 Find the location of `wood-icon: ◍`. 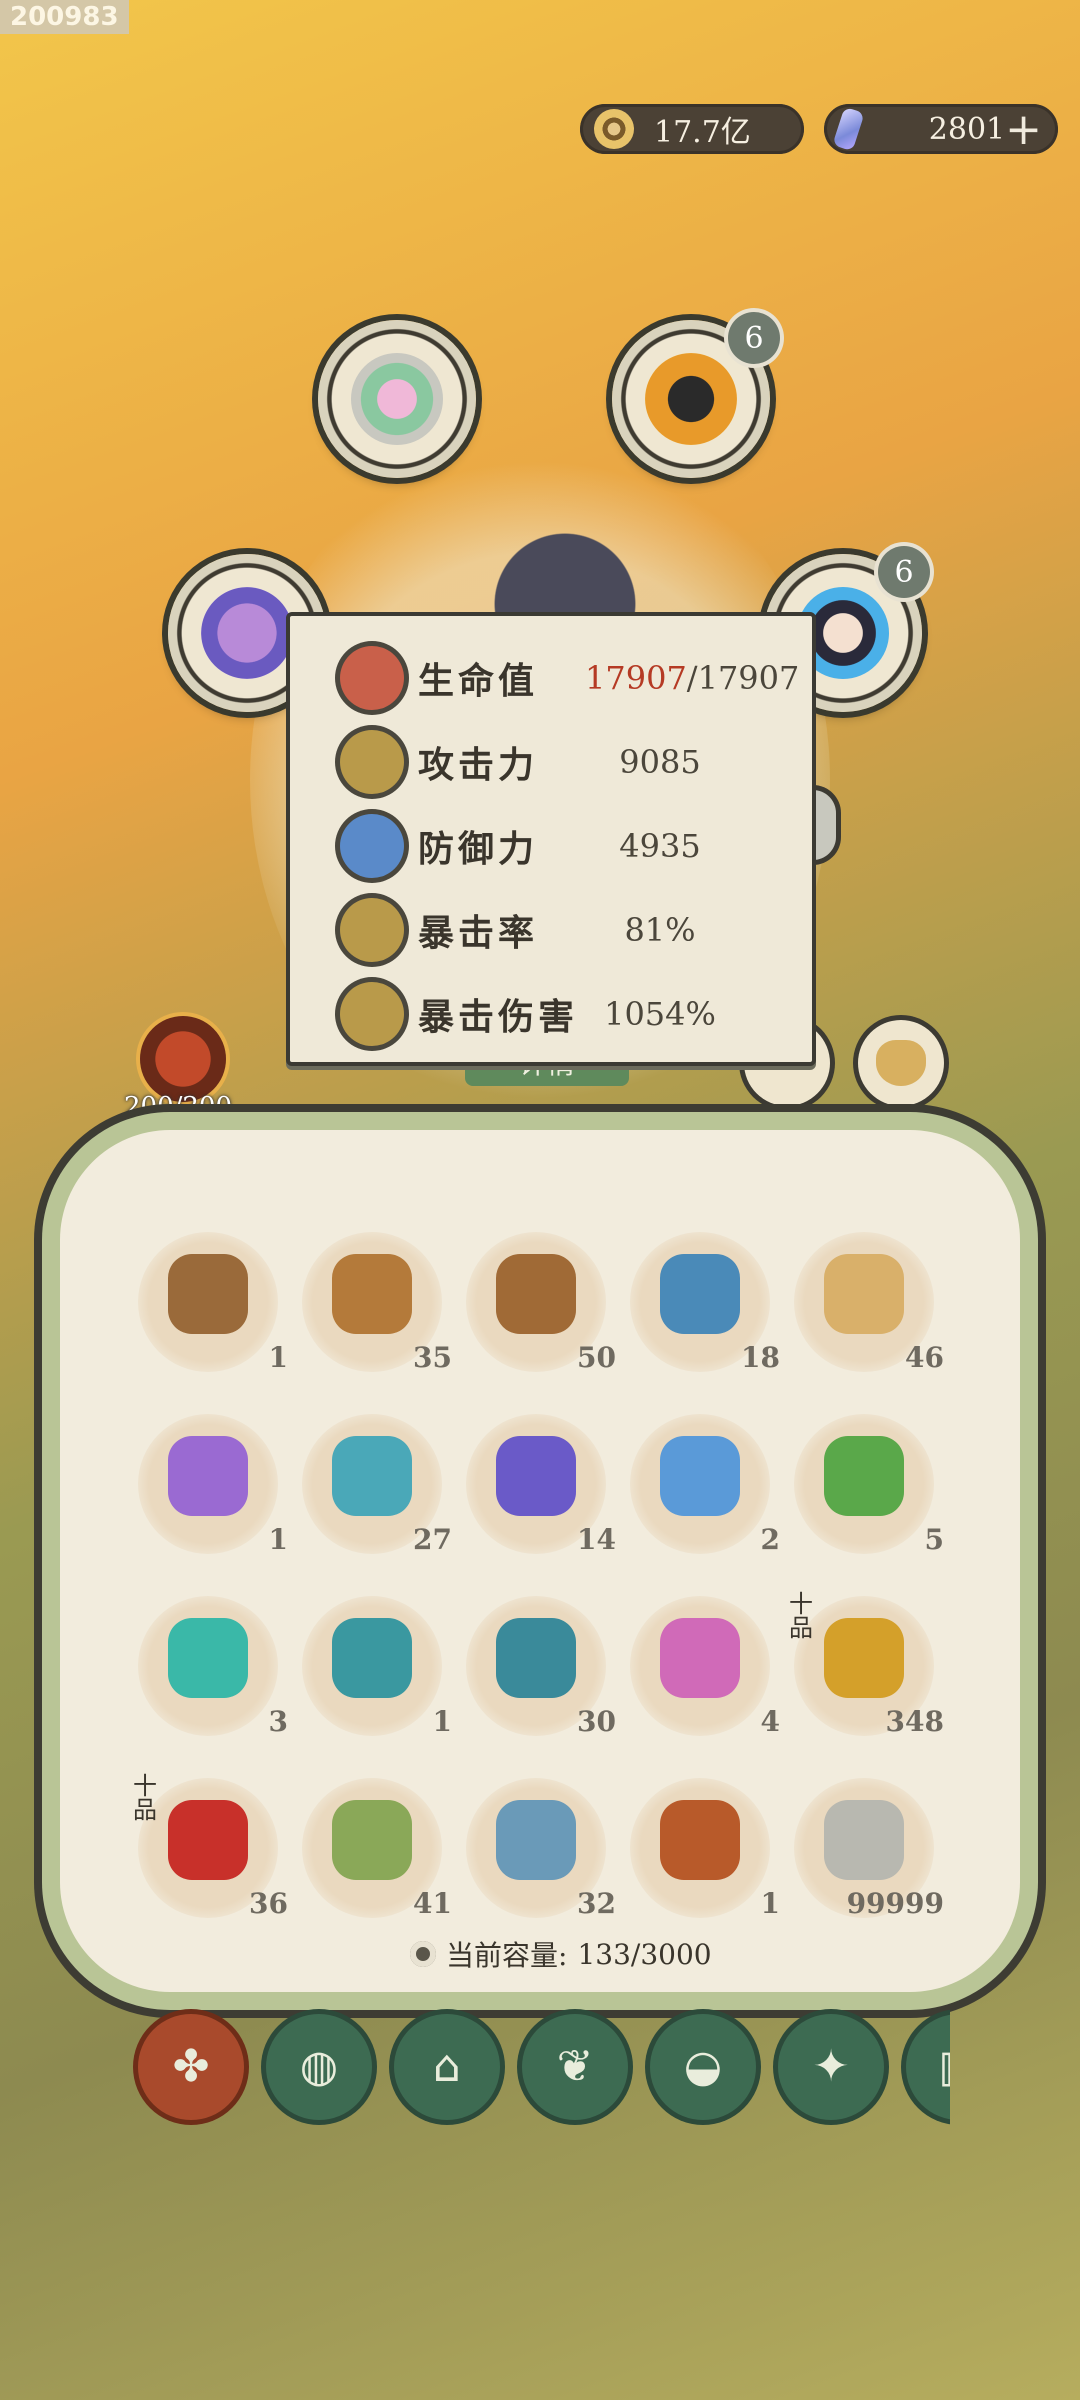

wood-icon: ◍ is located at coordinates (319, 2066).